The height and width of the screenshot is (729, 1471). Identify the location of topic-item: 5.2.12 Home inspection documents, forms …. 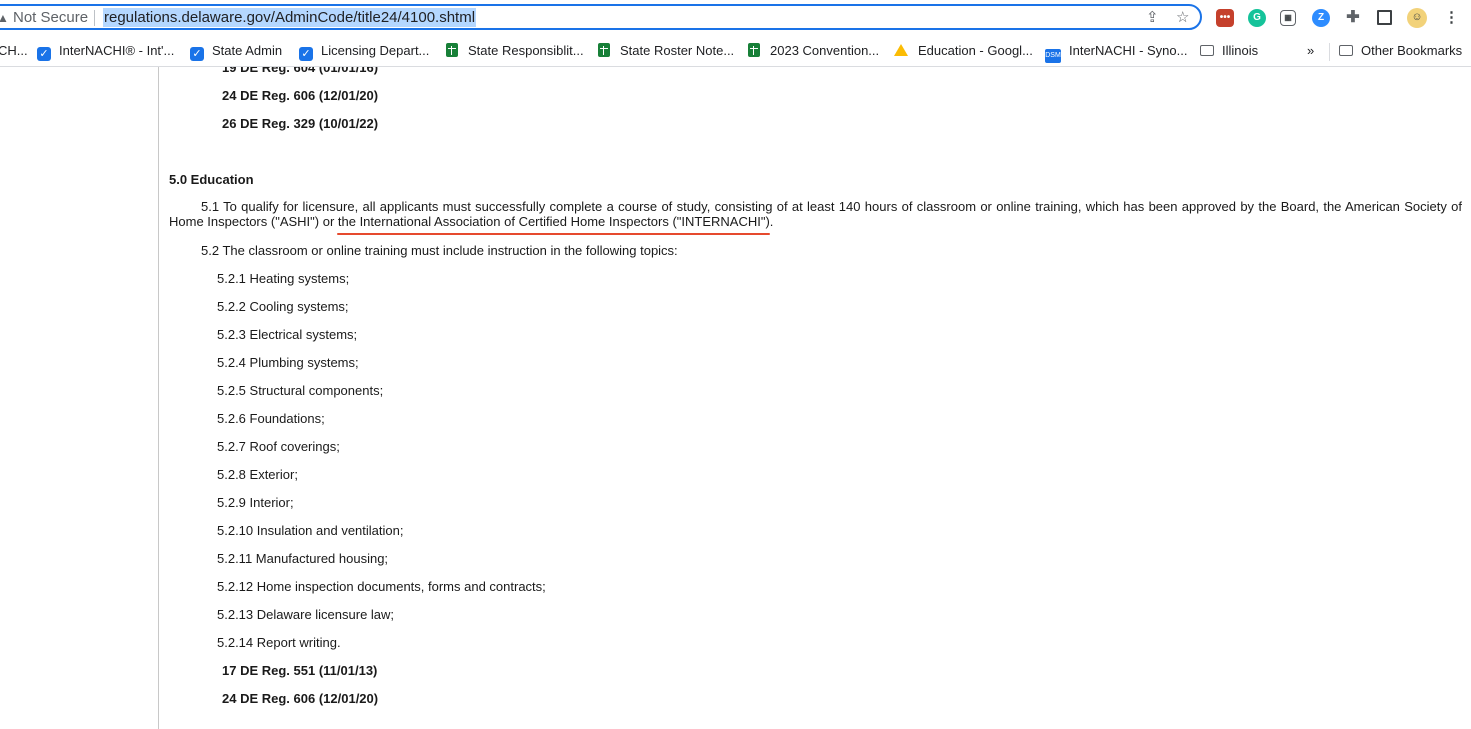
(381, 586).